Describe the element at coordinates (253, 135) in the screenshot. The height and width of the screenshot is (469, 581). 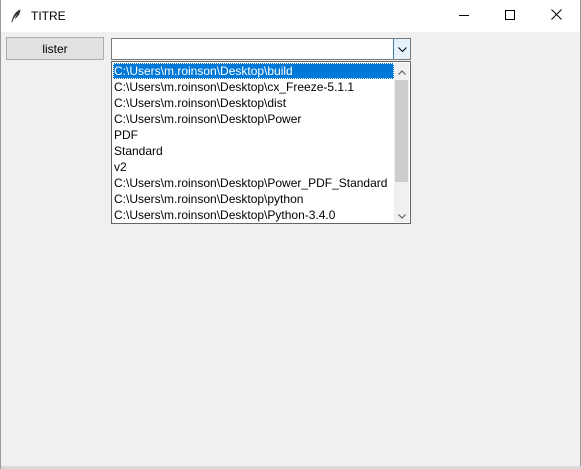
I see `list-item: PDF` at that location.